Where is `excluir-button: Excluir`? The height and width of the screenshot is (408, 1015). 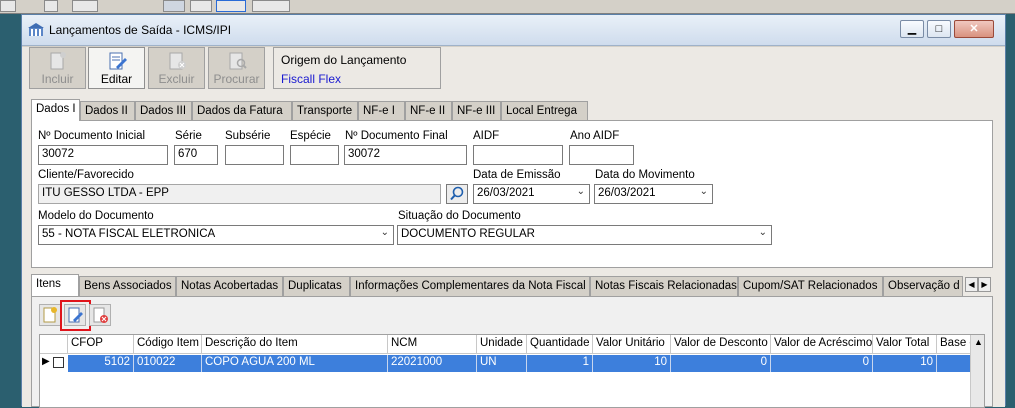 excluir-button: Excluir is located at coordinates (176, 68).